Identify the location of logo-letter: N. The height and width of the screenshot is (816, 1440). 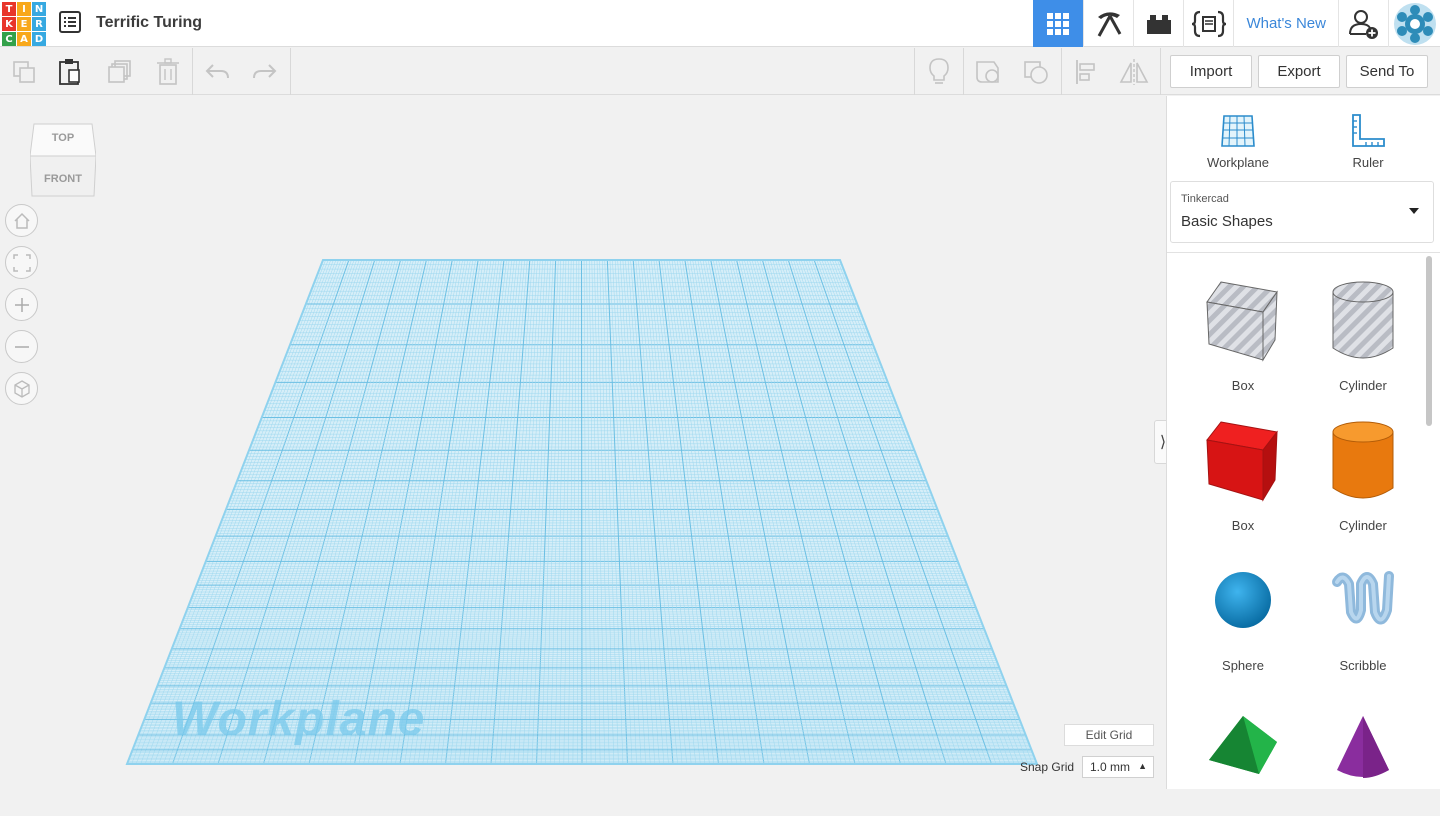
(39, 9).